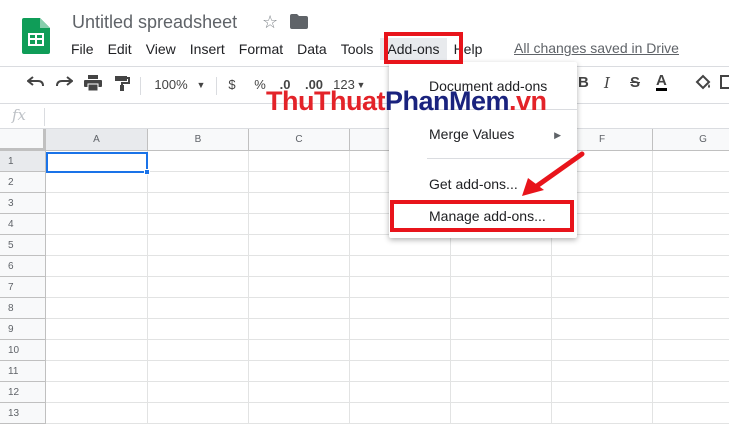 This screenshot has height=424, width=729. I want to click on paint-format-icon, so click(122, 85).